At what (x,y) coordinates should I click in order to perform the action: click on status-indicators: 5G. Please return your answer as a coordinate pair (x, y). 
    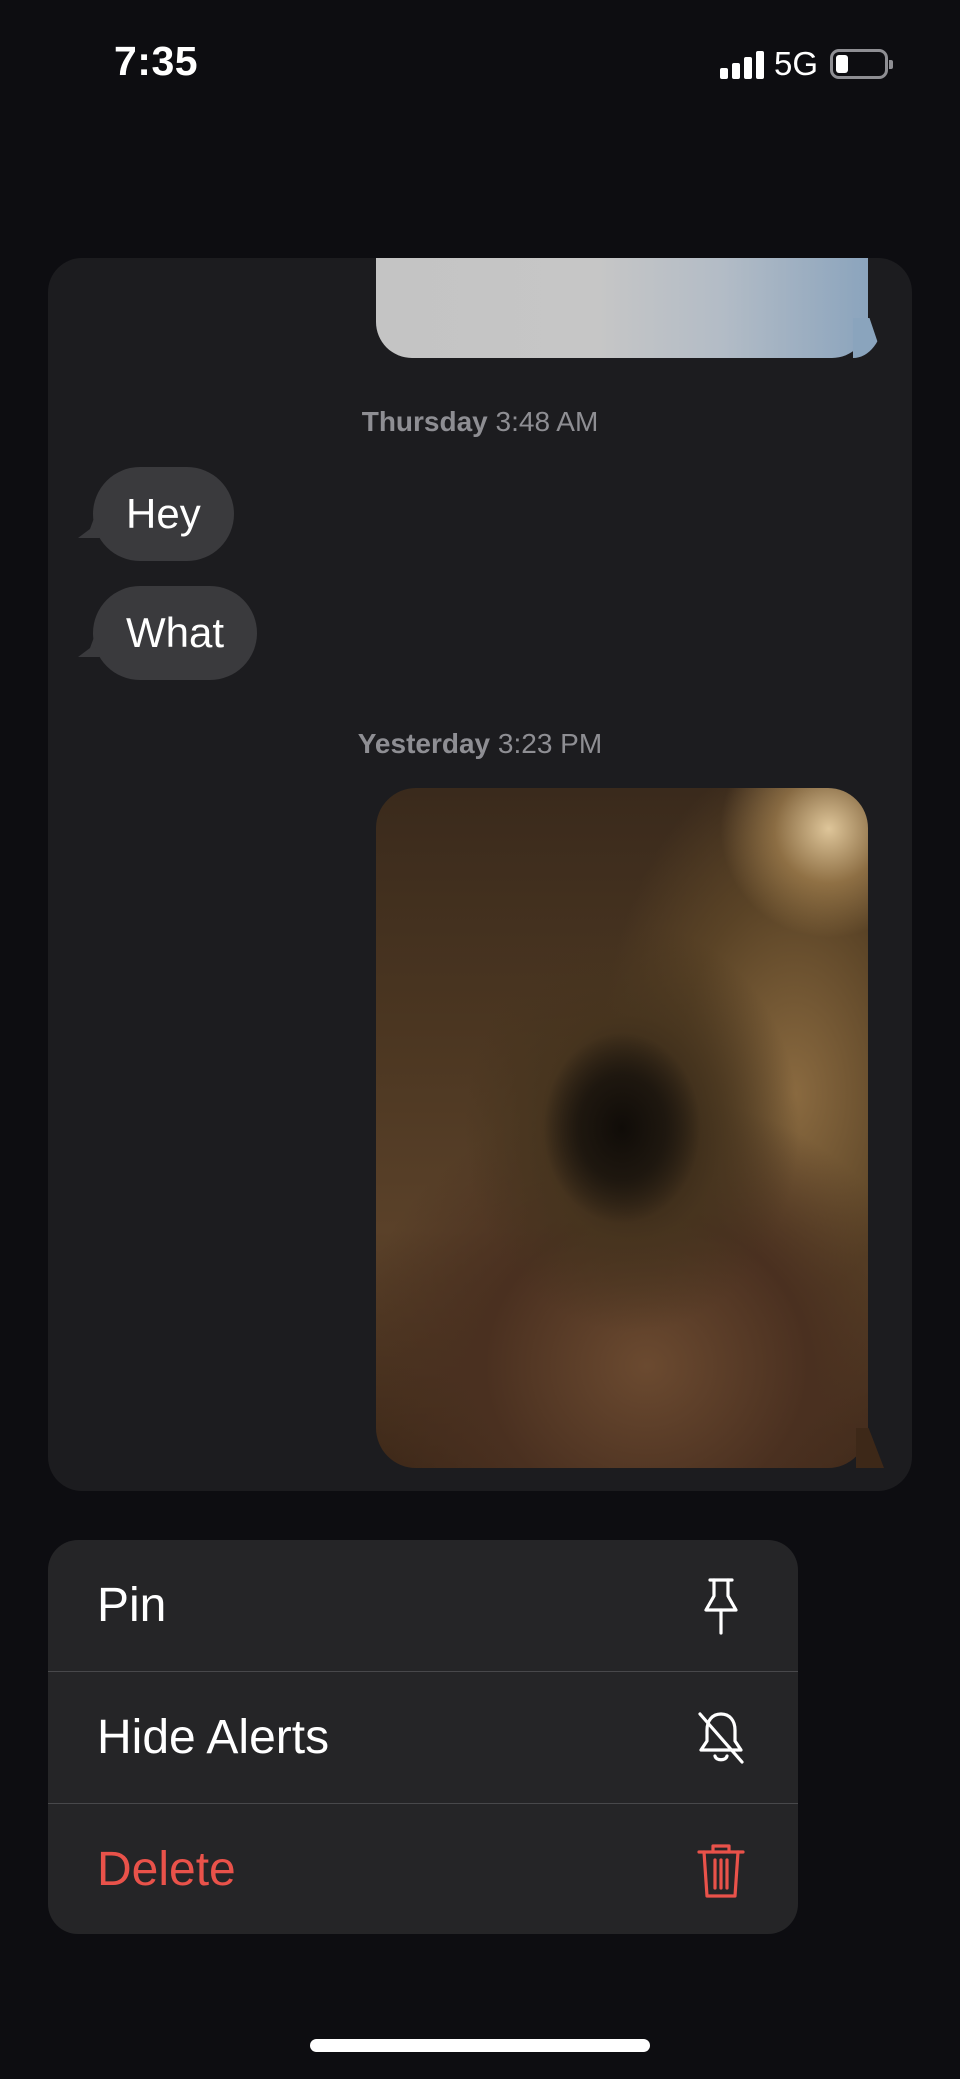
    Looking at the image, I should click on (806, 63).